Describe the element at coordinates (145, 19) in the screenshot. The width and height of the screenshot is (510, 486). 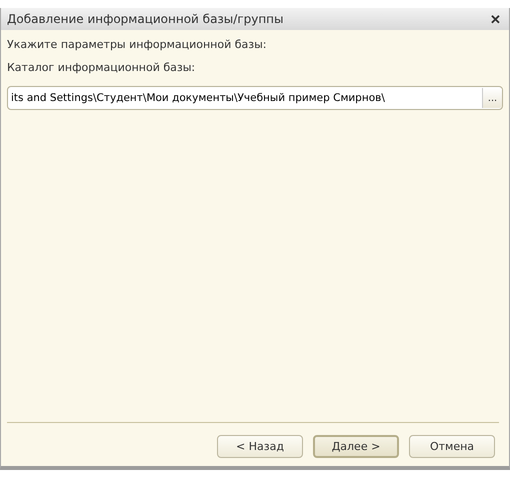
I see `window-title: Добавление информационной базы/группы` at that location.